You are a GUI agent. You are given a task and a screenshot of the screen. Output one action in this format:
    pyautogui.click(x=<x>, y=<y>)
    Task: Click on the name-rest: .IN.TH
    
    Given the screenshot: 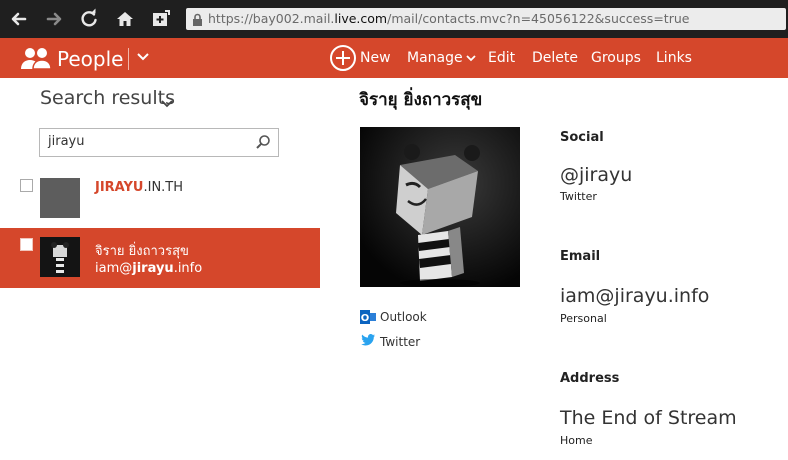 What is the action you would take?
    pyautogui.click(x=163, y=187)
    